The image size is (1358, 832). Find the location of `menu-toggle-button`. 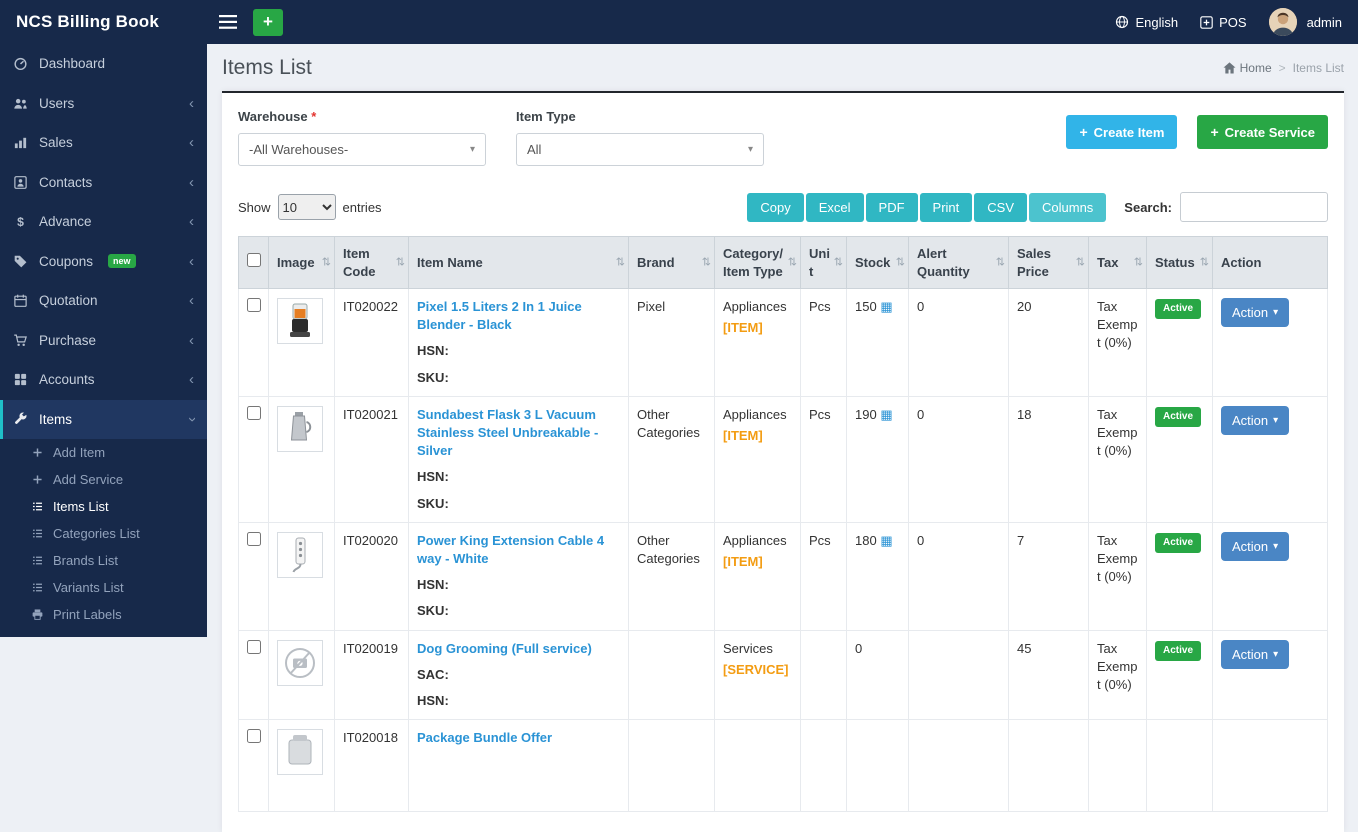

menu-toggle-button is located at coordinates (228, 22).